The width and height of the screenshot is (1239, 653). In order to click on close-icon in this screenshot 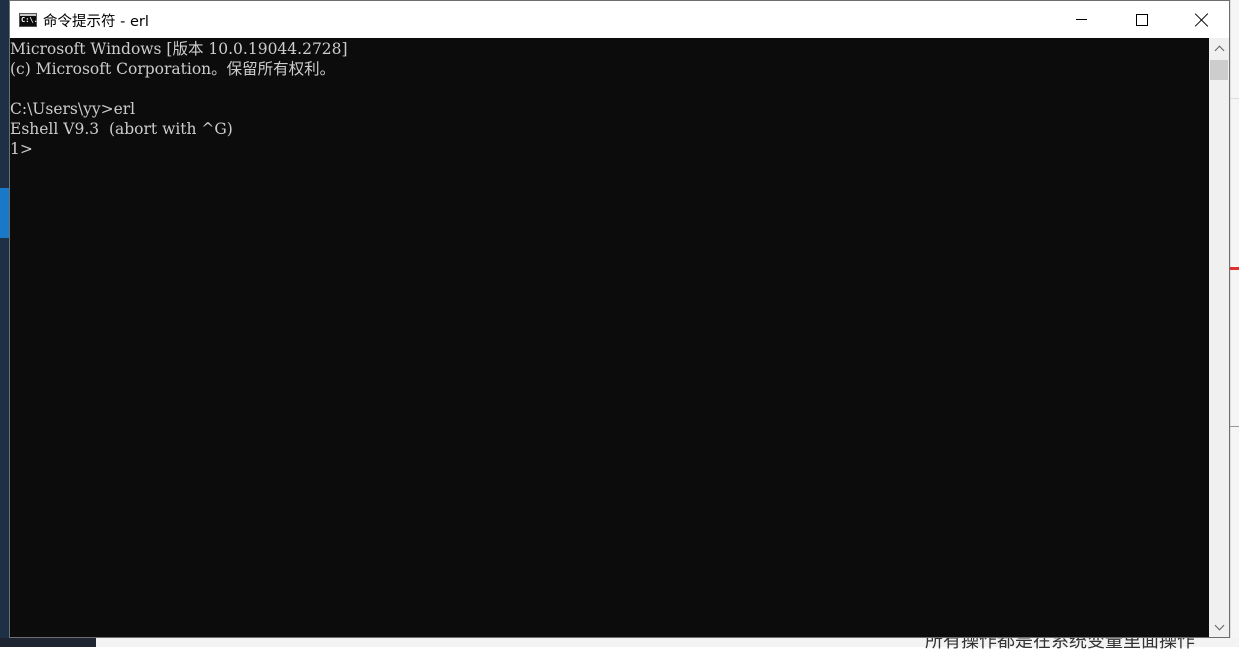, I will do `click(1202, 20)`.